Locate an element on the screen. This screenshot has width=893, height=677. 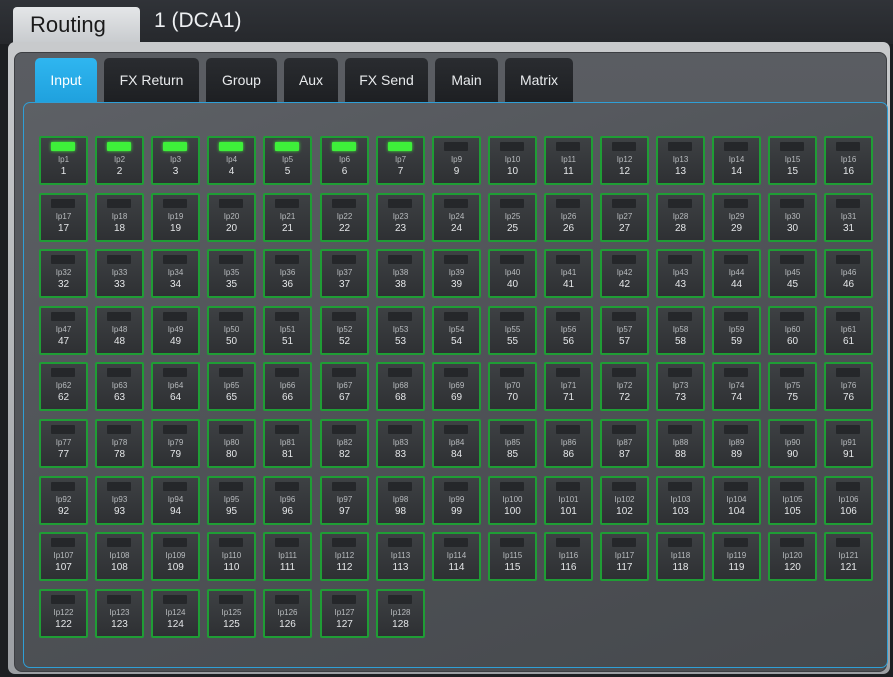
input-button: Ip76 76 is located at coordinates (848, 386).